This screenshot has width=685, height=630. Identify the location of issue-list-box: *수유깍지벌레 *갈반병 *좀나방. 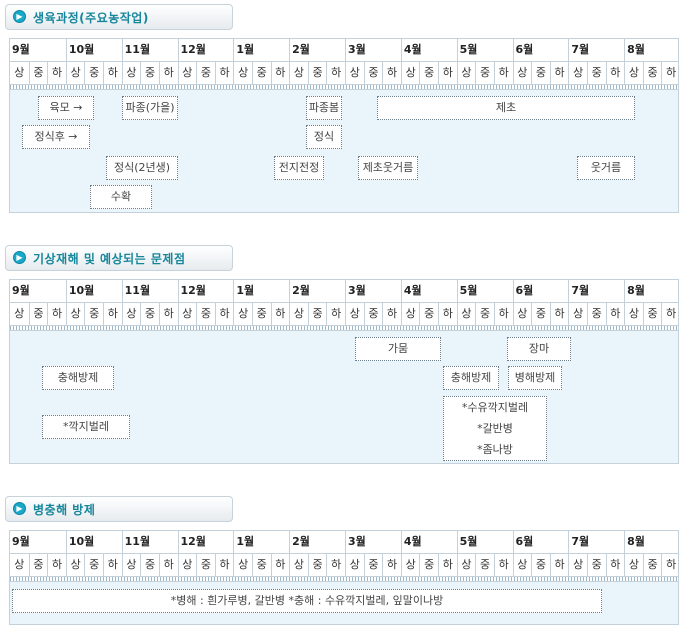
(495, 428).